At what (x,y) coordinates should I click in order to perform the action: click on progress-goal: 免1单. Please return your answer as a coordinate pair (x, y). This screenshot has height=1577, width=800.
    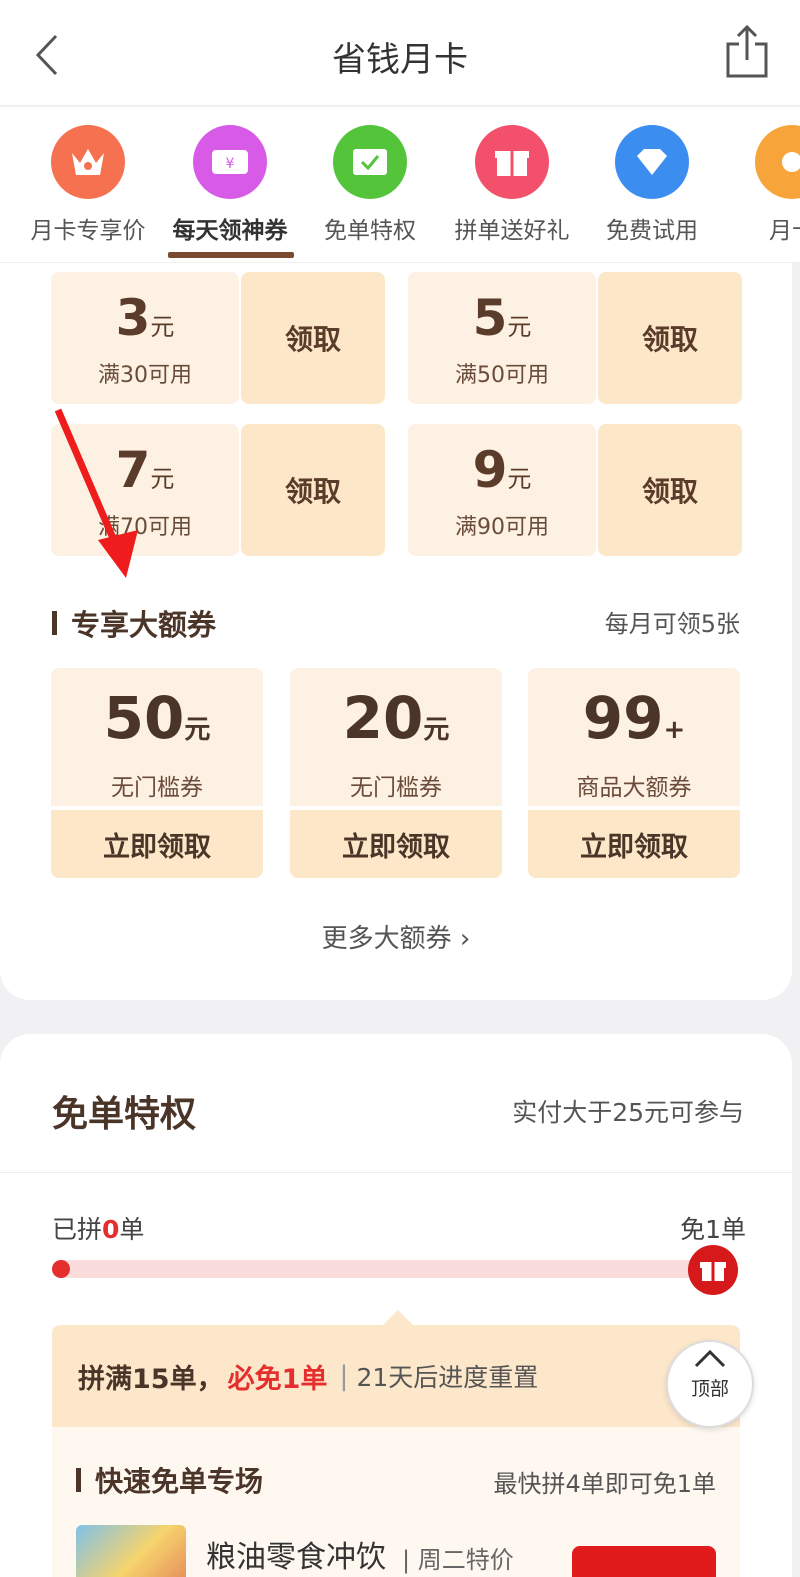
    Looking at the image, I should click on (713, 1229).